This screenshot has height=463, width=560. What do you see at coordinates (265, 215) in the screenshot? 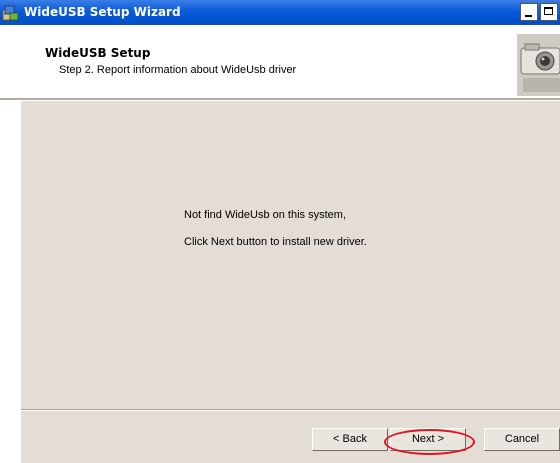
I see `status-message: Not find WideUsb on this system,` at bounding box center [265, 215].